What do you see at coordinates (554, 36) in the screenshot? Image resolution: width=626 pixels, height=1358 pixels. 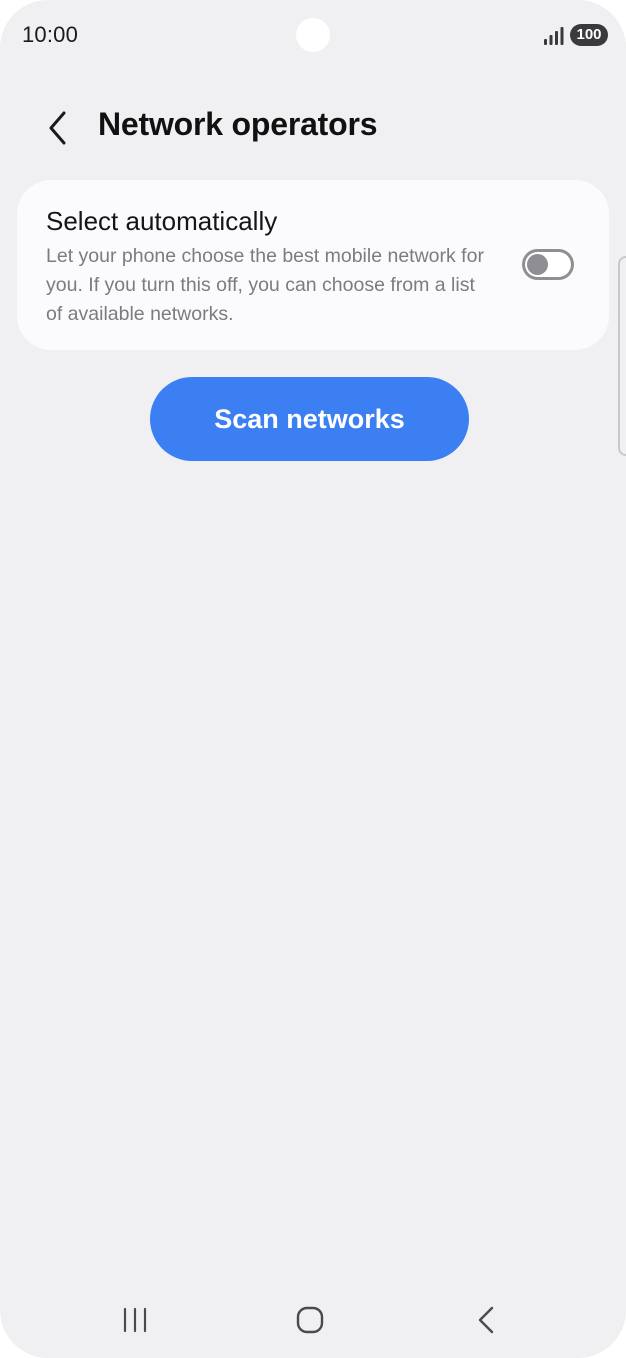 I see `signal-icon` at bounding box center [554, 36].